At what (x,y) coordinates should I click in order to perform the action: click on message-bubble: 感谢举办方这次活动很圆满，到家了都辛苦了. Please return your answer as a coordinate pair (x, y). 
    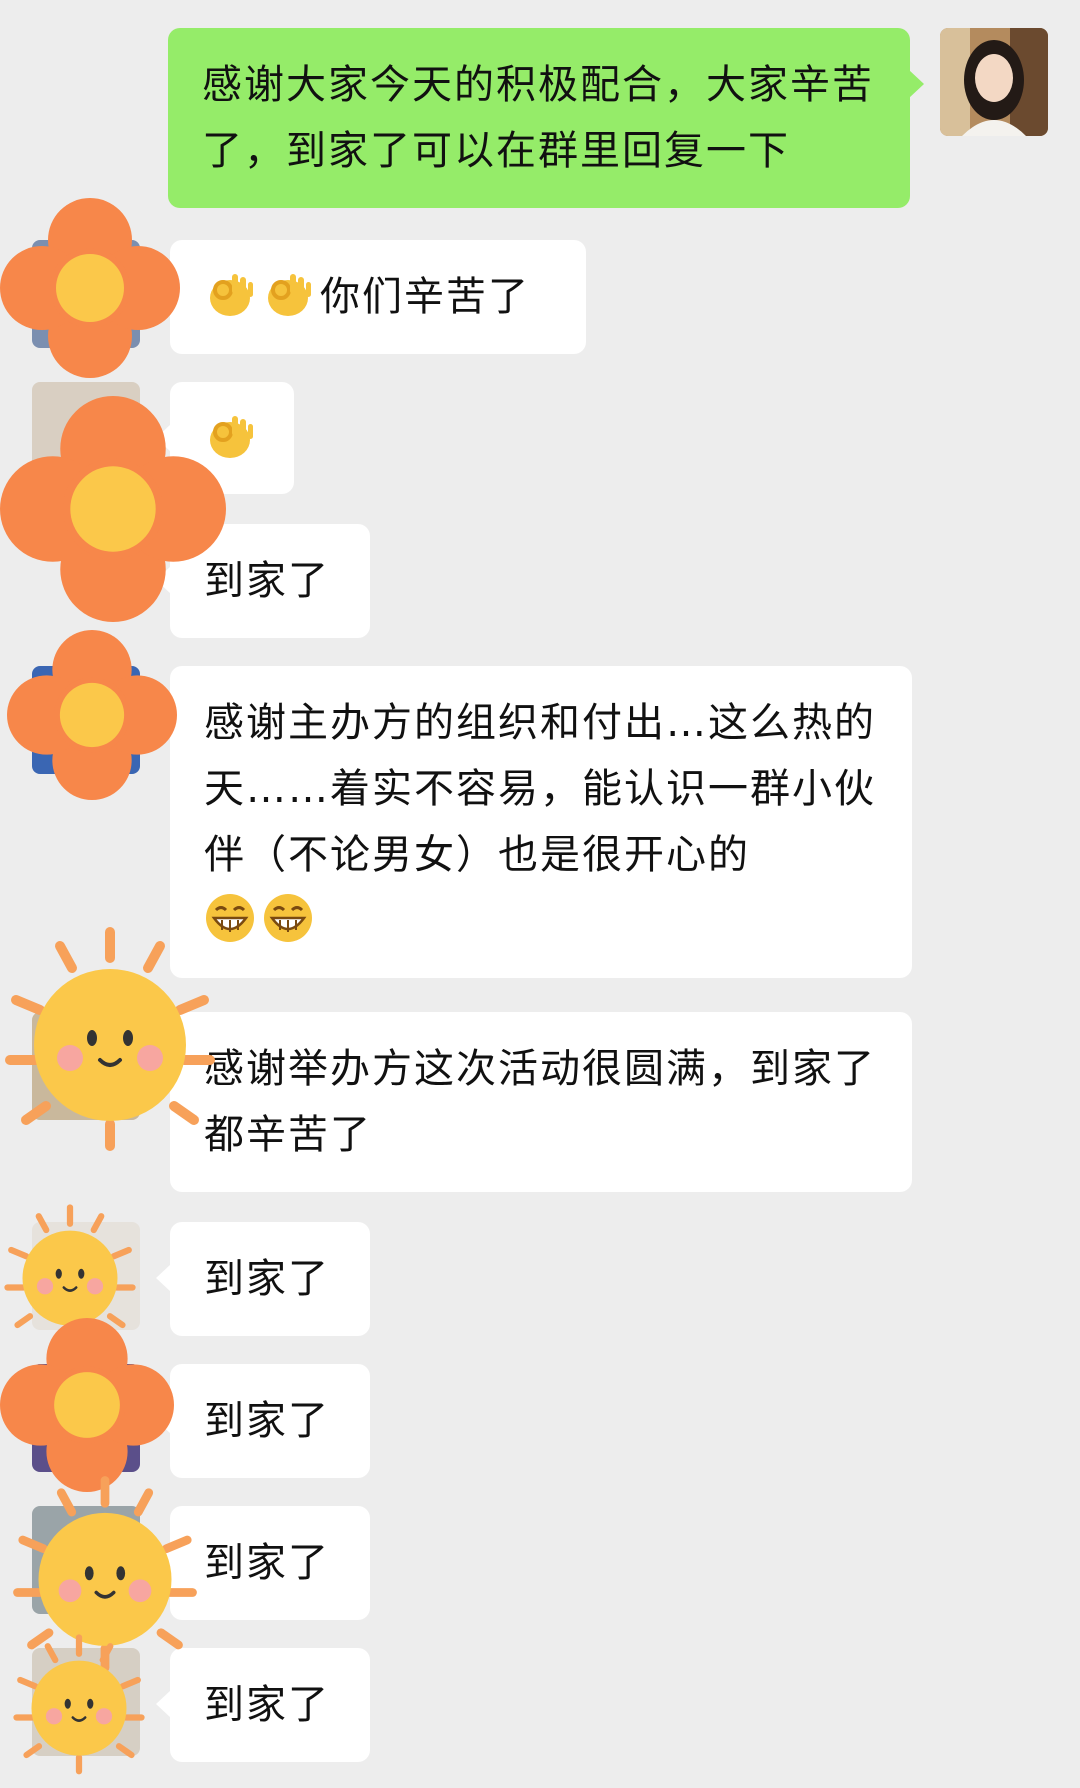
    Looking at the image, I should click on (534, 1102).